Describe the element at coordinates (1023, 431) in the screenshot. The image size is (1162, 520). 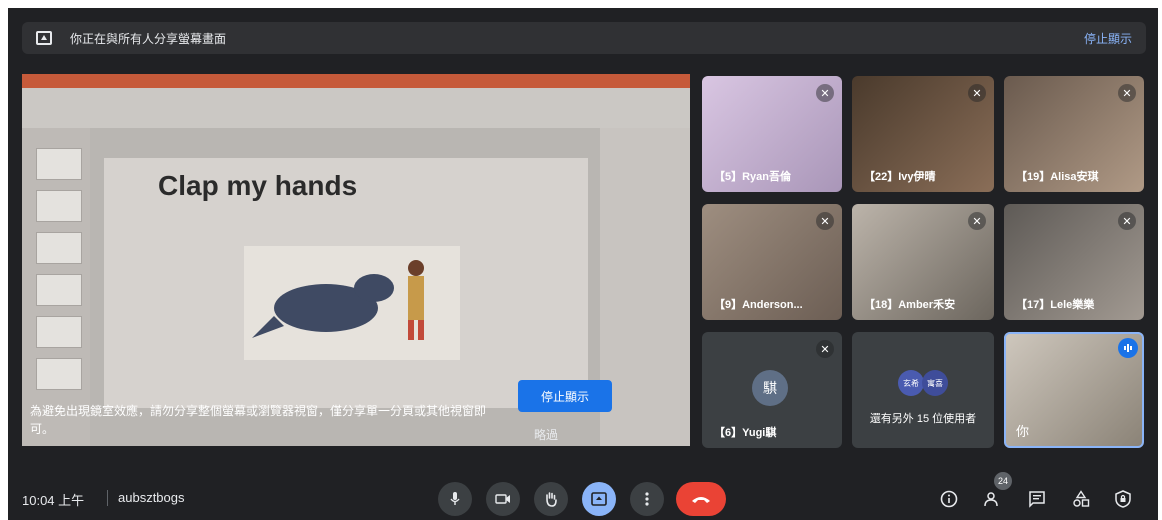
I see `participant-name: 你` at that location.